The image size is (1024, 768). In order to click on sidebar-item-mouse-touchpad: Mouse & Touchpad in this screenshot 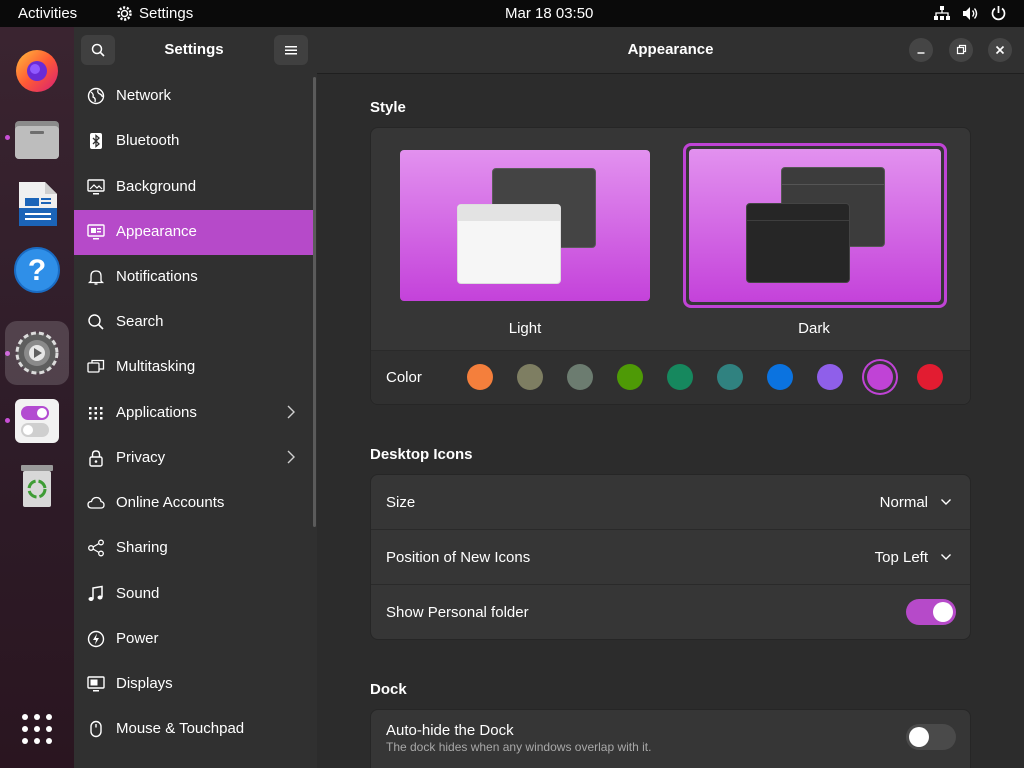, I will do `click(194, 729)`.